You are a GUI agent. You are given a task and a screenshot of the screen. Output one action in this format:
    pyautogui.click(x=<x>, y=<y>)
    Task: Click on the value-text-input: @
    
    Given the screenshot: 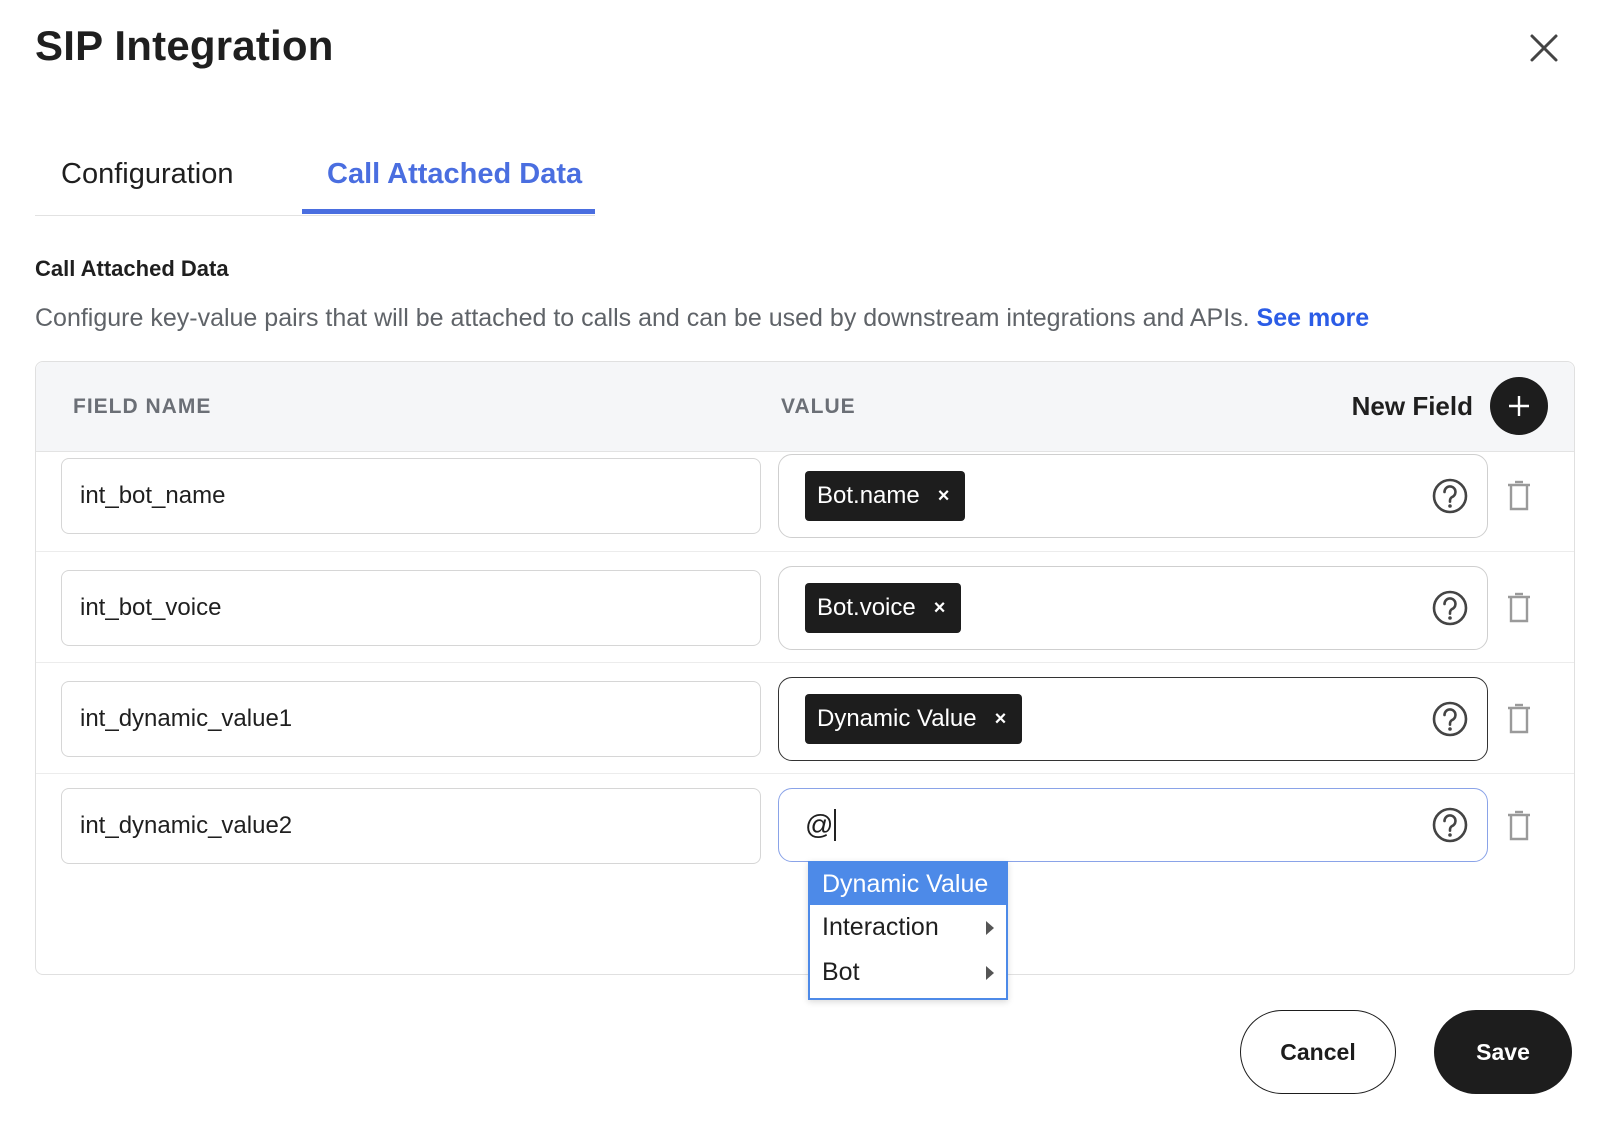 What is the action you would take?
    pyautogui.click(x=821, y=825)
    